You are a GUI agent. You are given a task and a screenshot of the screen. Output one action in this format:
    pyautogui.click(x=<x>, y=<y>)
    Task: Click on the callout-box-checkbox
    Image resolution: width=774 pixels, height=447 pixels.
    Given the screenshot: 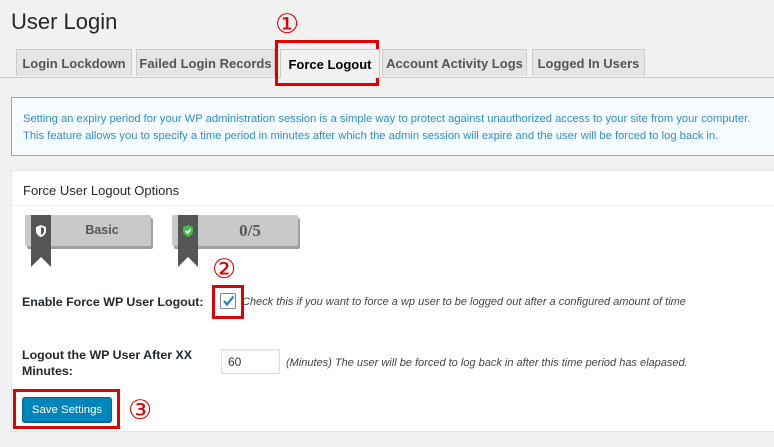 What is the action you would take?
    pyautogui.click(x=228, y=302)
    